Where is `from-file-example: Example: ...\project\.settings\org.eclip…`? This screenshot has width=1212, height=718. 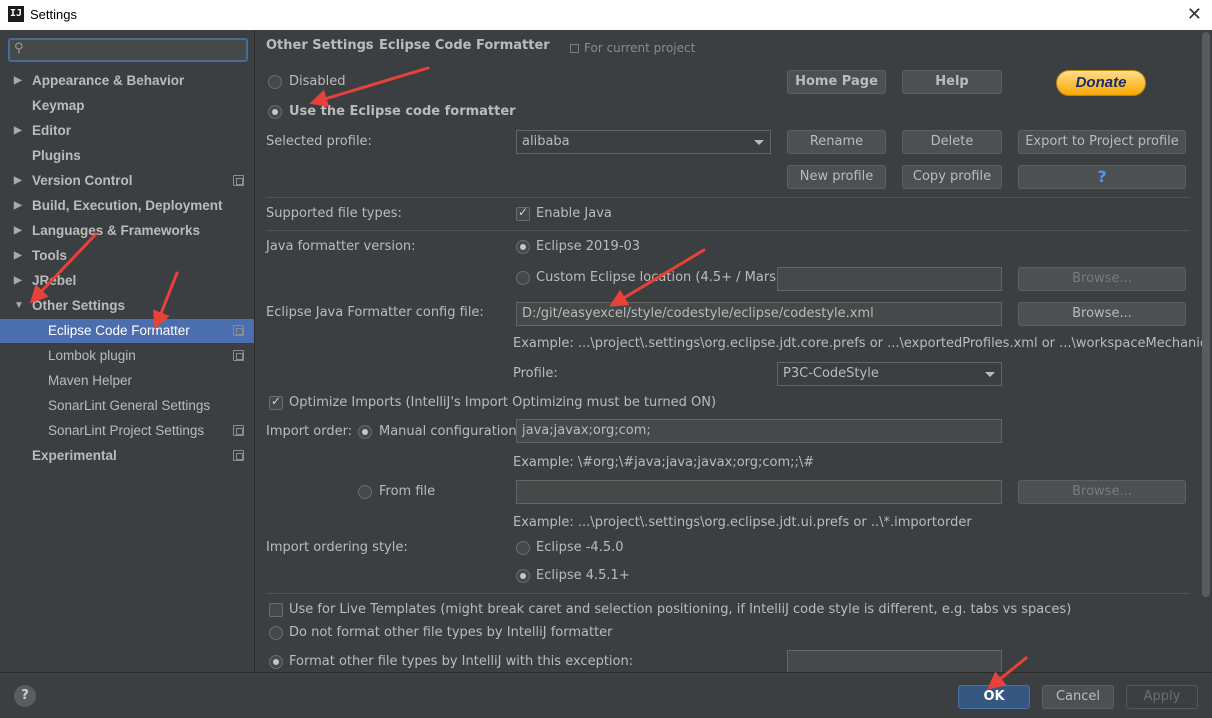
from-file-example: Example: ...\project\.settings\org.eclip… is located at coordinates (742, 522).